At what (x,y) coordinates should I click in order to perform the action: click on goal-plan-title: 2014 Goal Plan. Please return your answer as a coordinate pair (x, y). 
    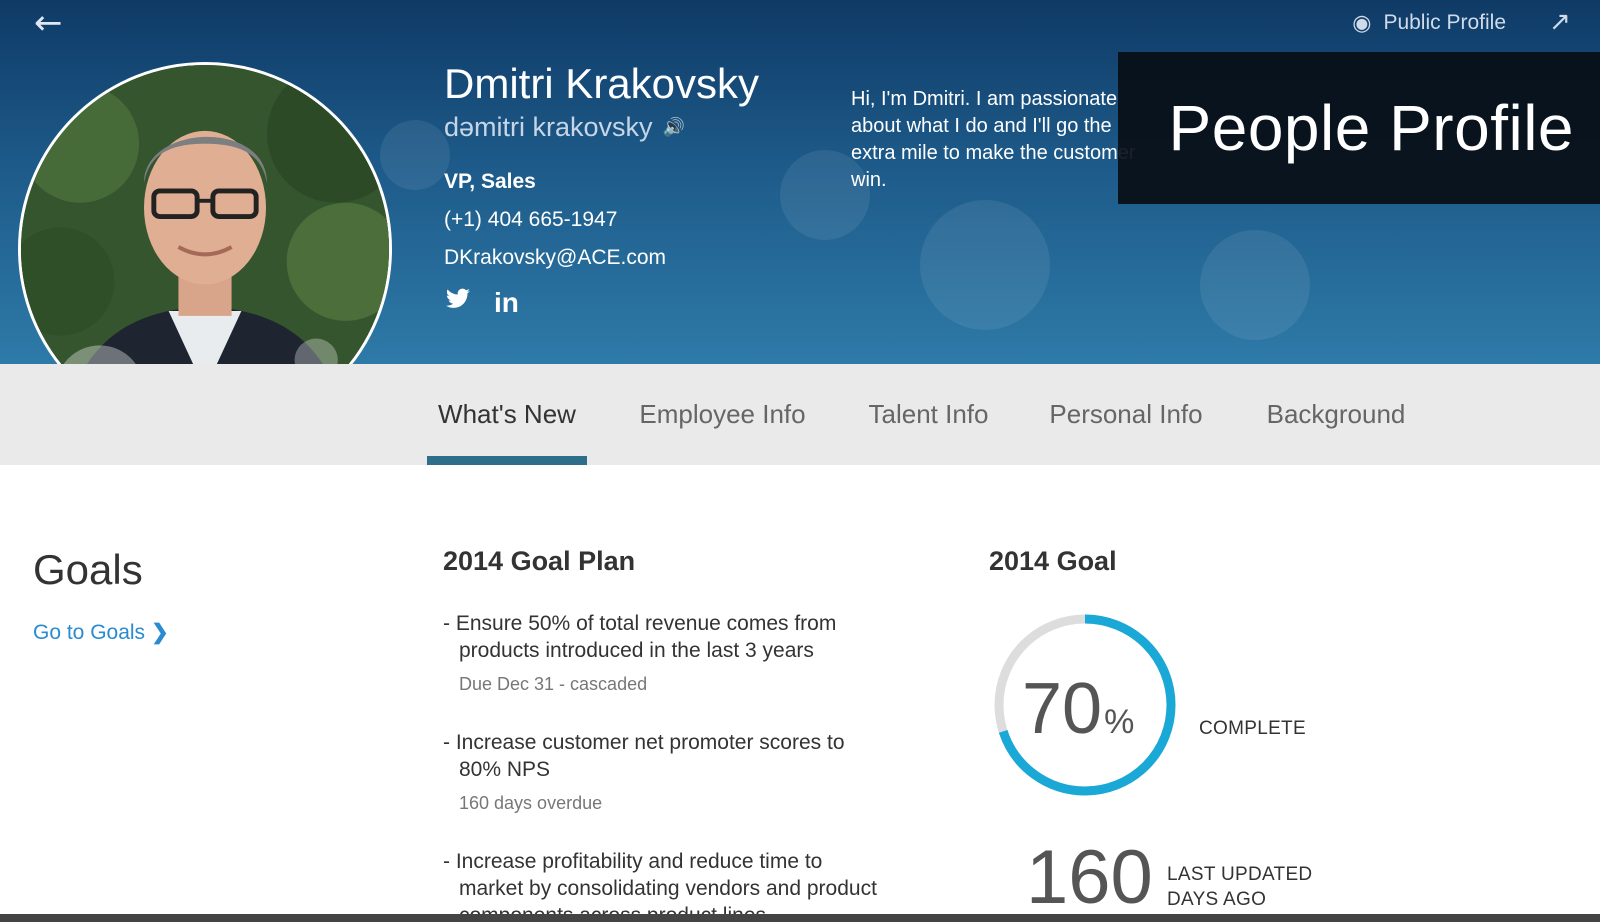
    Looking at the image, I should click on (539, 561).